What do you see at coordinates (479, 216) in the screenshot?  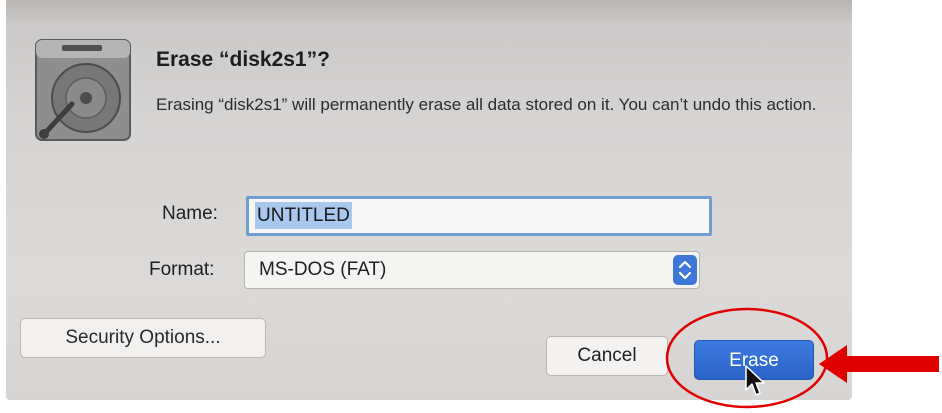 I see `name-input: UNTITLED` at bounding box center [479, 216].